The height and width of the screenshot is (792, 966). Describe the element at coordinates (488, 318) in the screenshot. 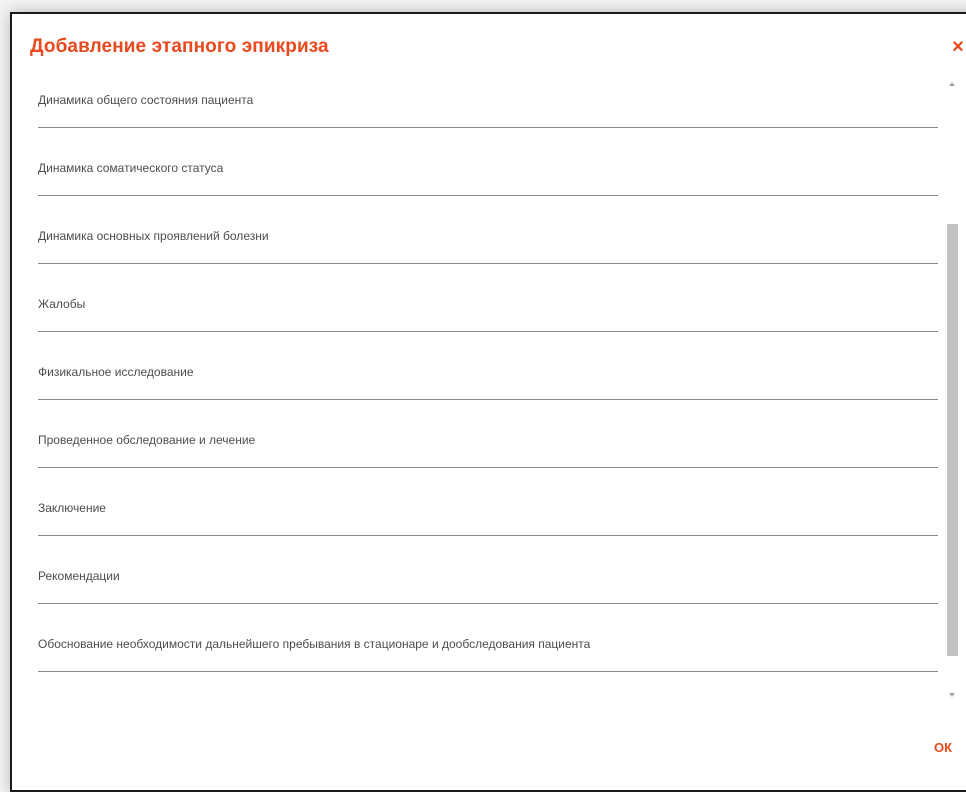

I see `field-complaints: Жалобы` at that location.